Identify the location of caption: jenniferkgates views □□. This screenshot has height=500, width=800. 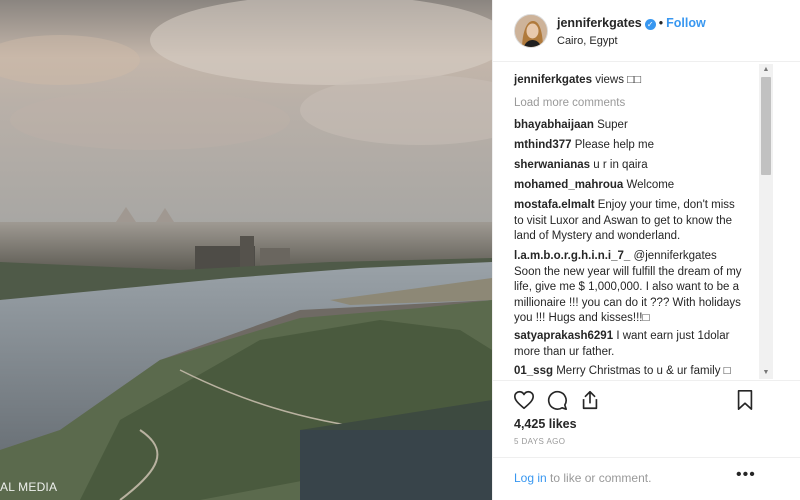
(630, 81).